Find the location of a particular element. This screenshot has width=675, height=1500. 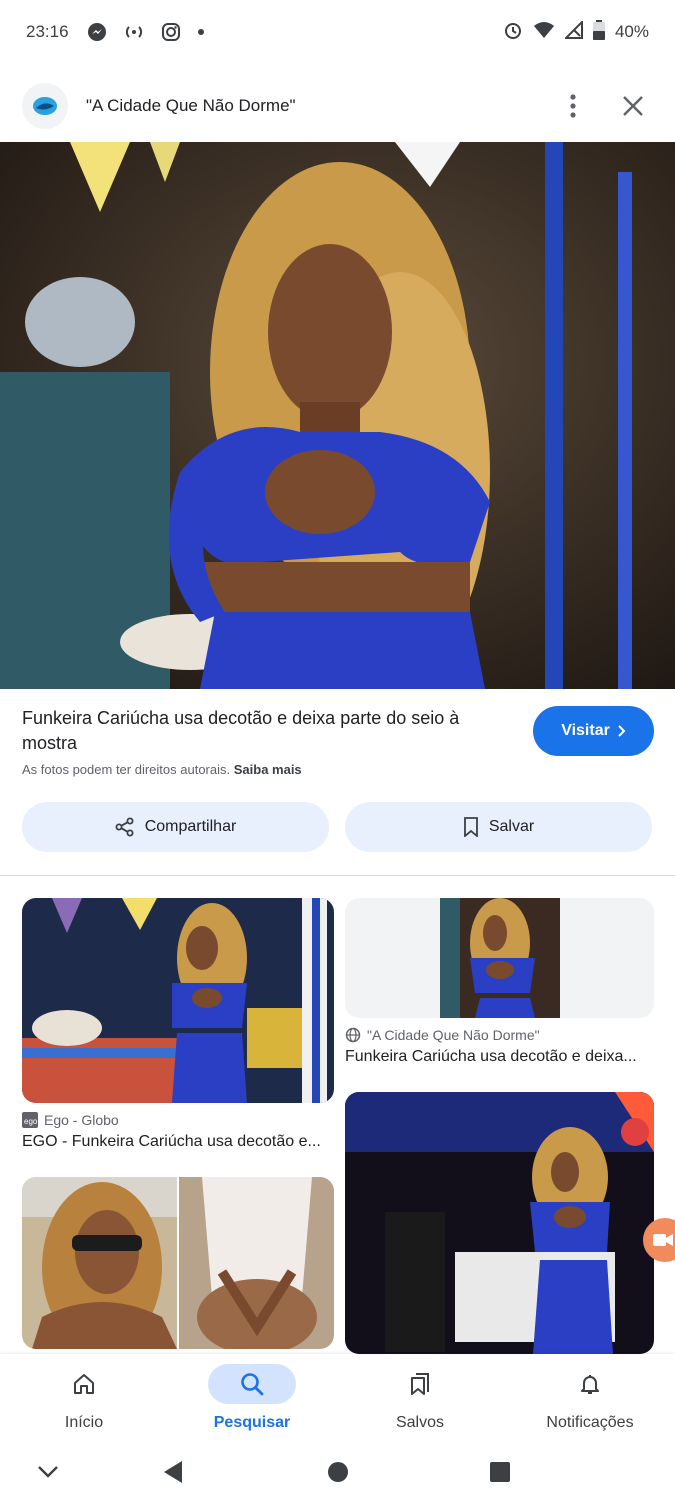

chevron-down-icon is located at coordinates (48, 1472).